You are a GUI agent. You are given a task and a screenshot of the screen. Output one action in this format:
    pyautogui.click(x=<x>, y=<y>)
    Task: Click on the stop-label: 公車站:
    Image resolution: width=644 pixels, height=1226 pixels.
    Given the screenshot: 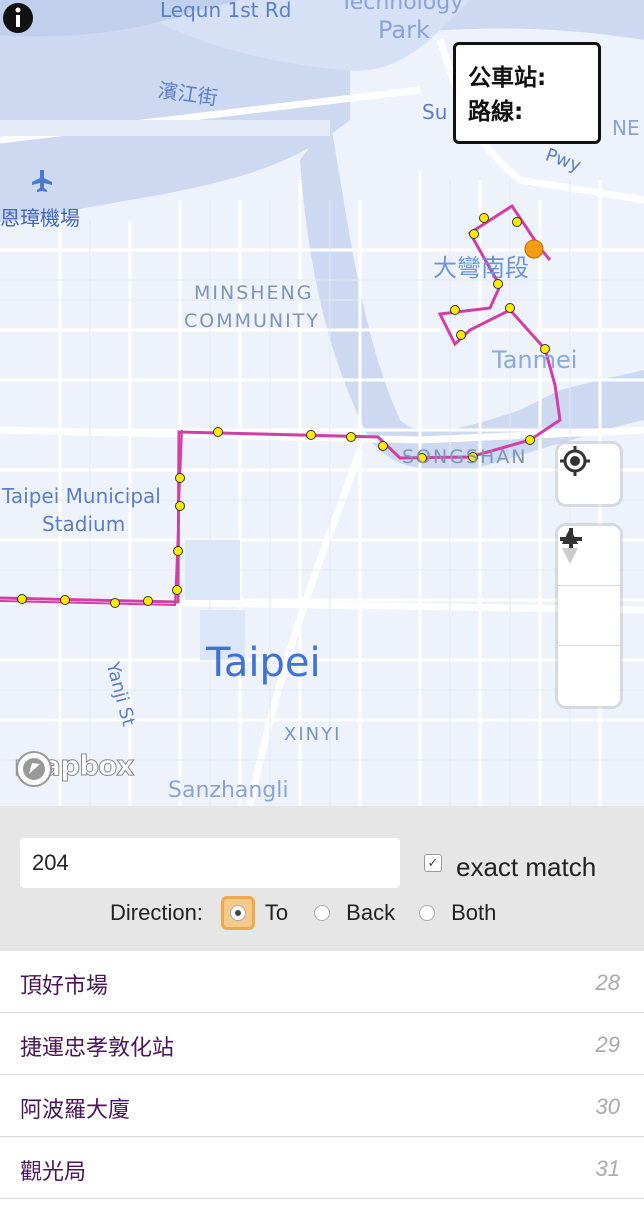 What is the action you would take?
    pyautogui.click(x=507, y=78)
    